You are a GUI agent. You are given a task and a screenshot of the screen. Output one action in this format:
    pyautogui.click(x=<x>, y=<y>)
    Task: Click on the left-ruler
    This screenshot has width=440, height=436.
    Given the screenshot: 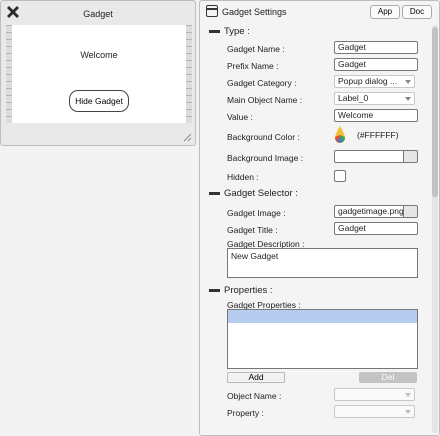 What is the action you would take?
    pyautogui.click(x=9, y=74)
    